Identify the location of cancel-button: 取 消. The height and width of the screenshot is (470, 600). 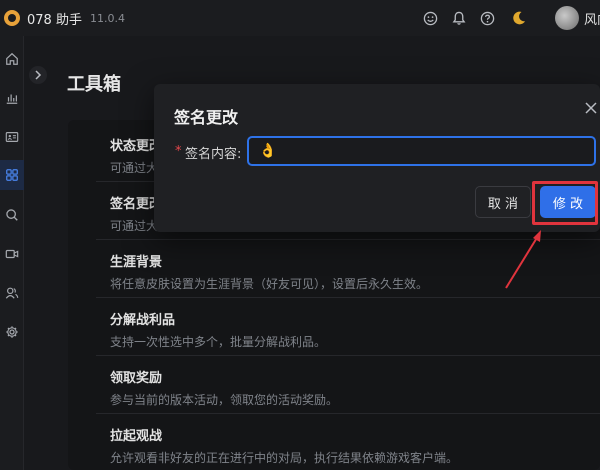
(503, 202).